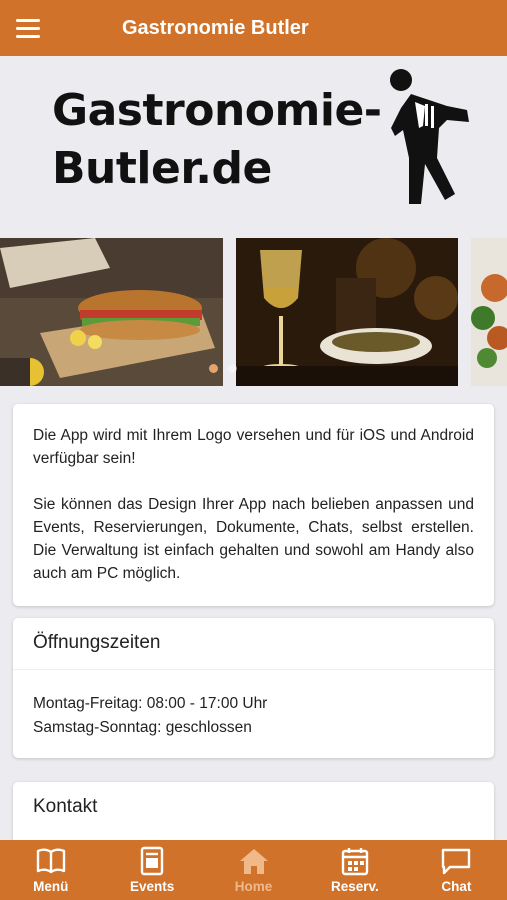  I want to click on tab-menu: Menü, so click(50, 870).